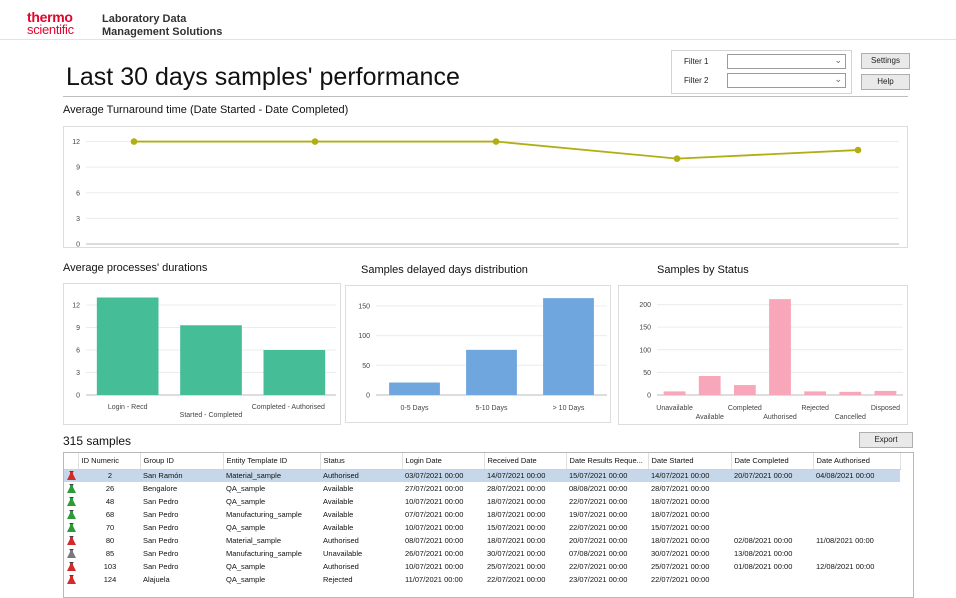  What do you see at coordinates (780, 417) in the screenshot?
I see `x-tick-label: Authorised` at bounding box center [780, 417].